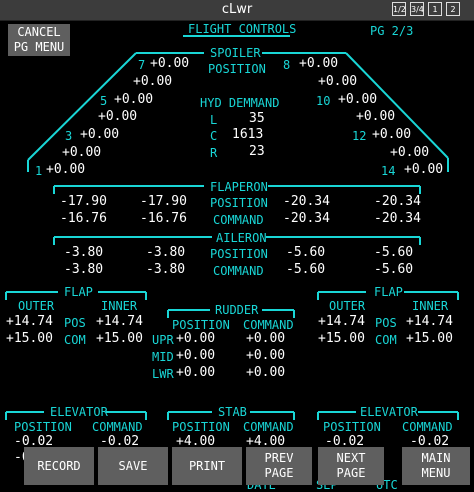 Image resolution: width=474 pixels, height=492 pixels. What do you see at coordinates (237, 310) in the screenshot?
I see `rudder-title: RUDDER` at bounding box center [237, 310].